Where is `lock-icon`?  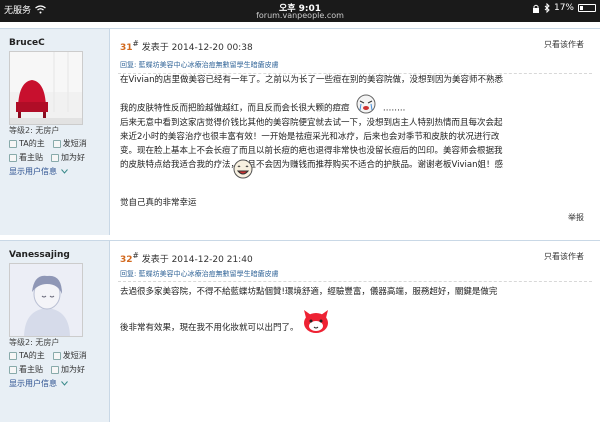
lock-icon is located at coordinates (535, 8).